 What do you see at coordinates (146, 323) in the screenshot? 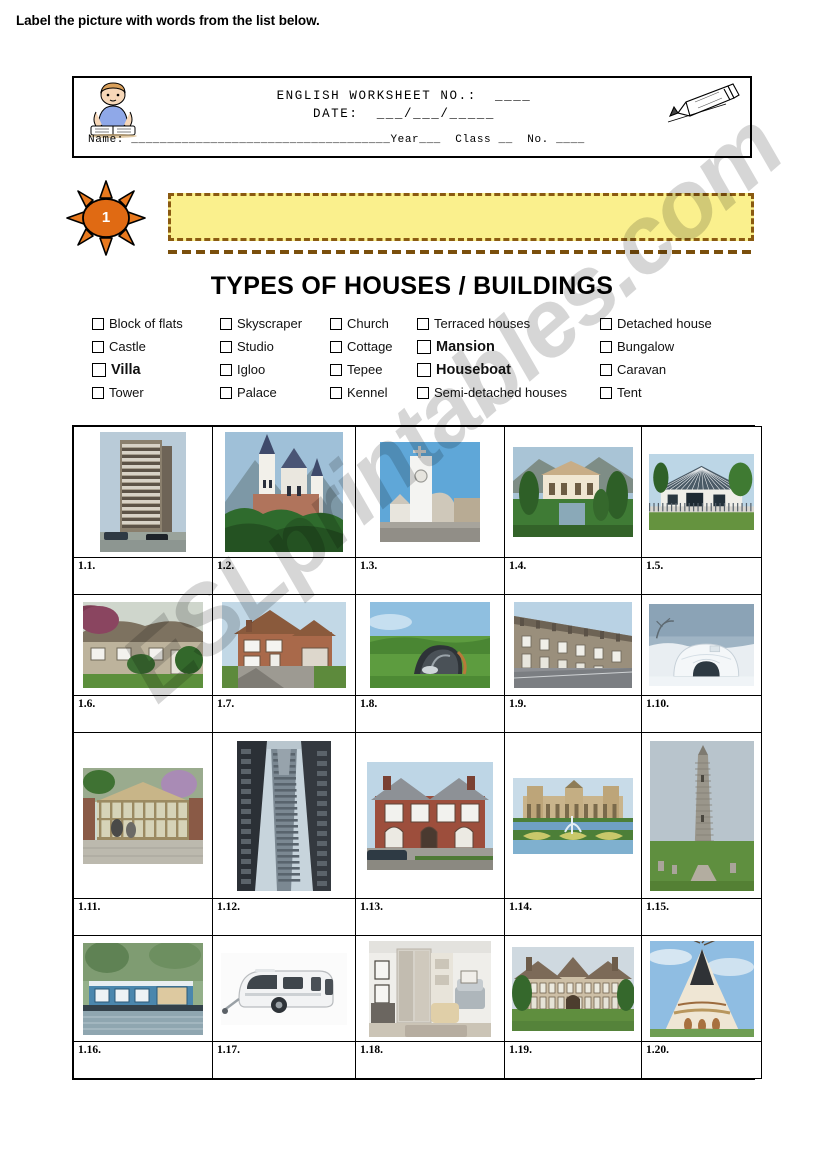
I see `word-bank-label: Block of flats` at bounding box center [146, 323].